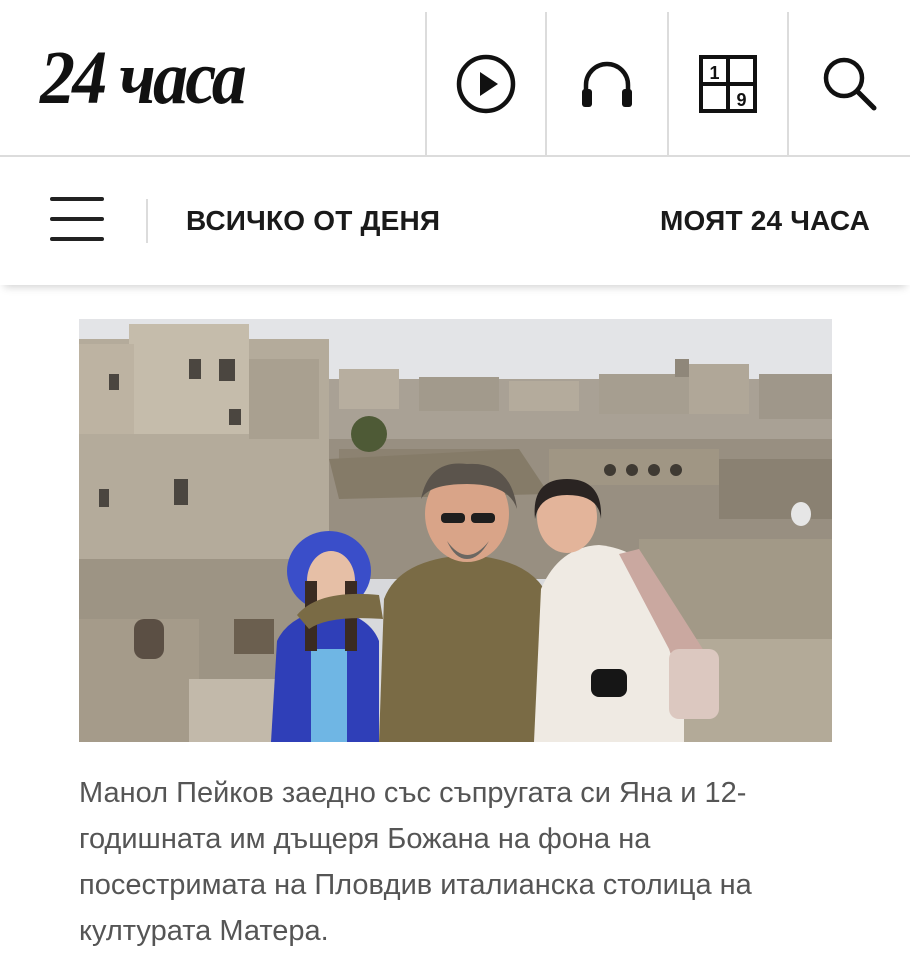 The image size is (910, 960). I want to click on sudoku-digit-9: 9, so click(741, 100).